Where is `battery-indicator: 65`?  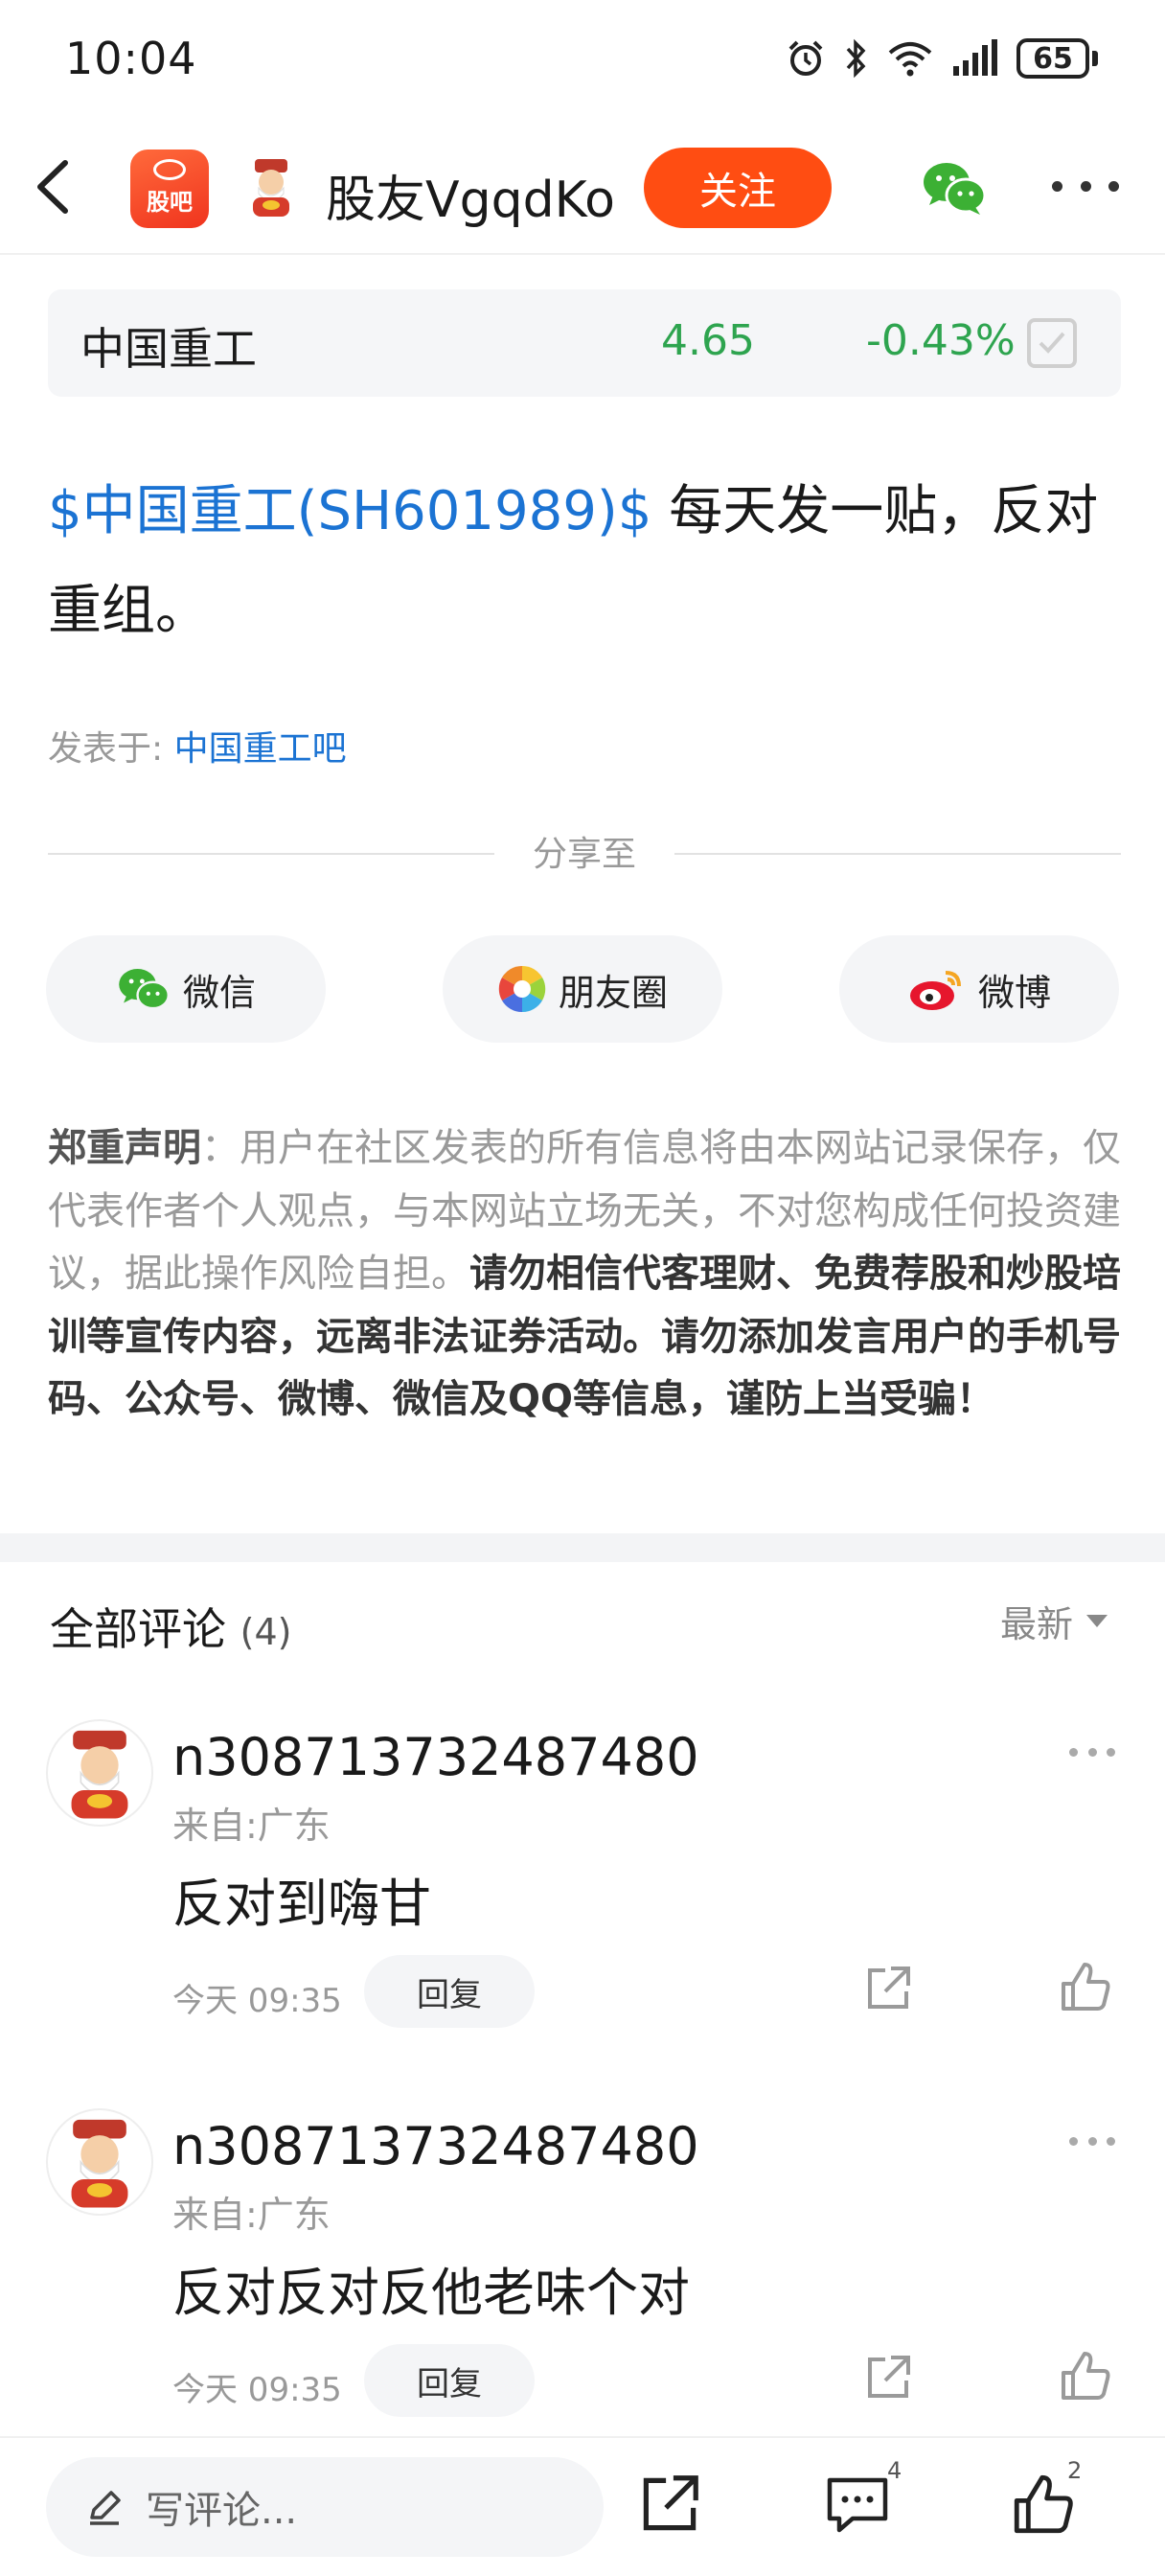
battery-indicator: 65 is located at coordinates (1058, 58).